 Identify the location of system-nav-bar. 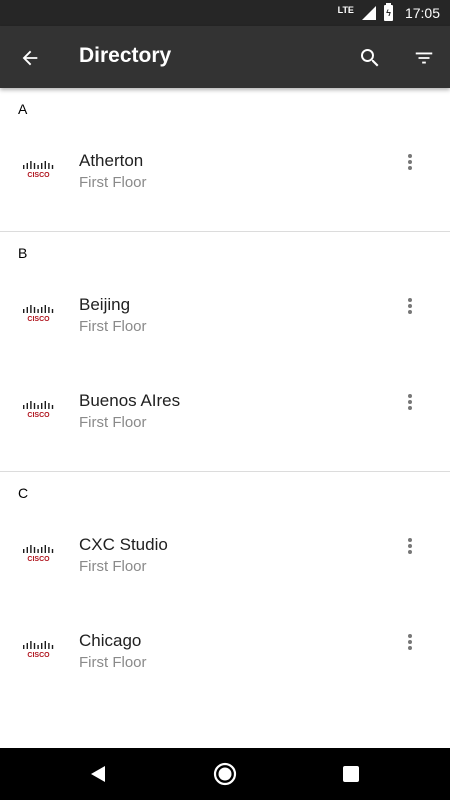
(225, 774).